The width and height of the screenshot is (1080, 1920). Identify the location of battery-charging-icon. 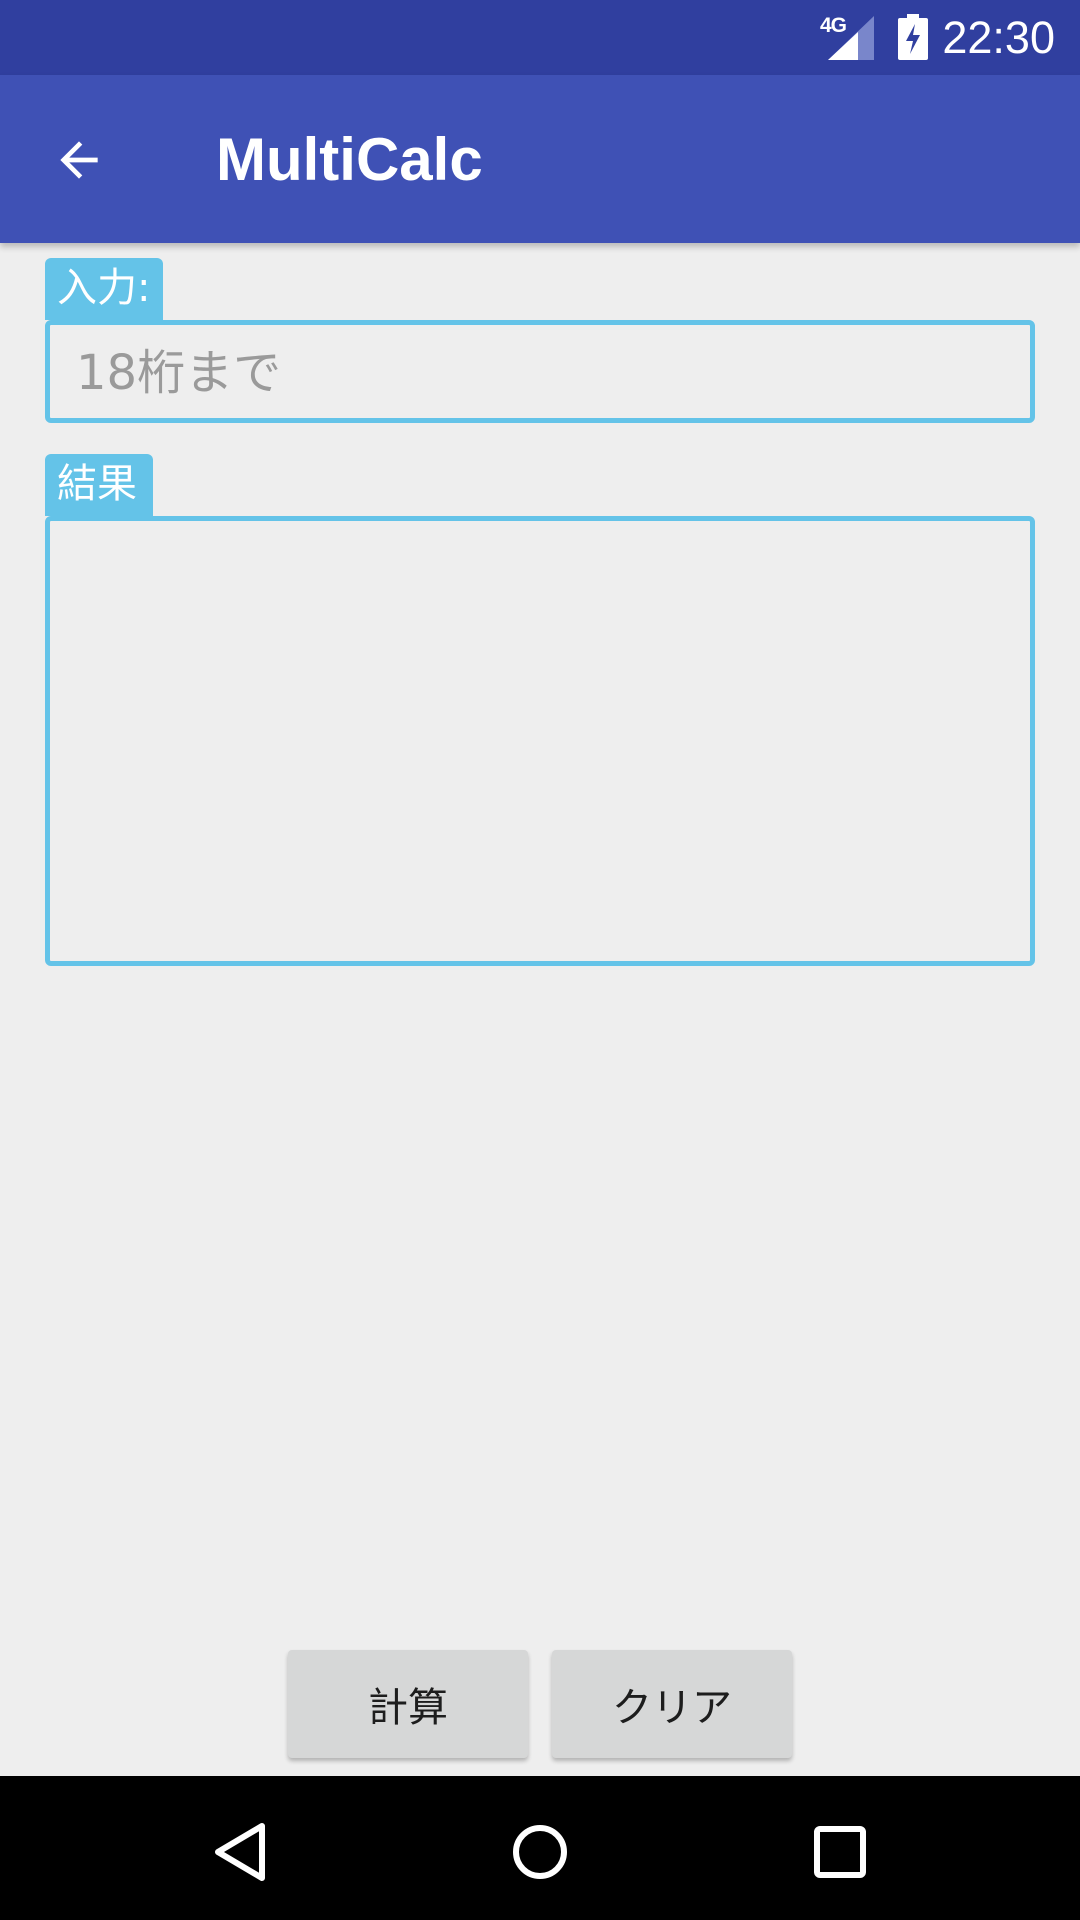
(913, 37).